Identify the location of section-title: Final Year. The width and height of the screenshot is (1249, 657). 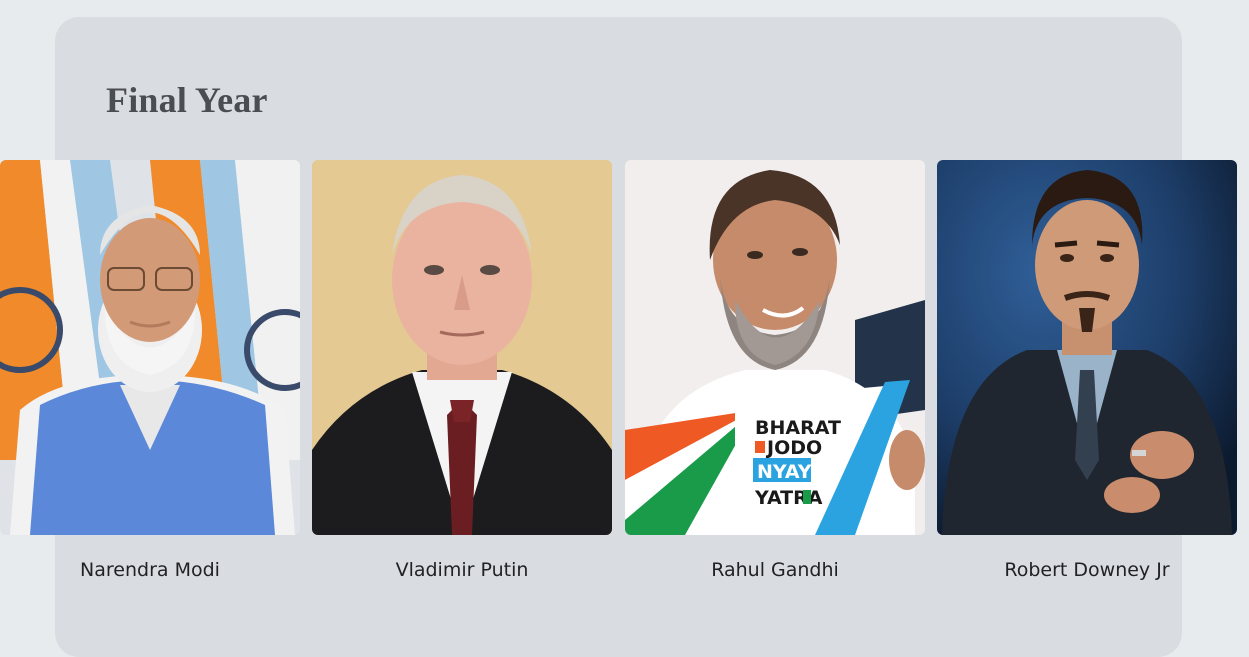
(187, 100).